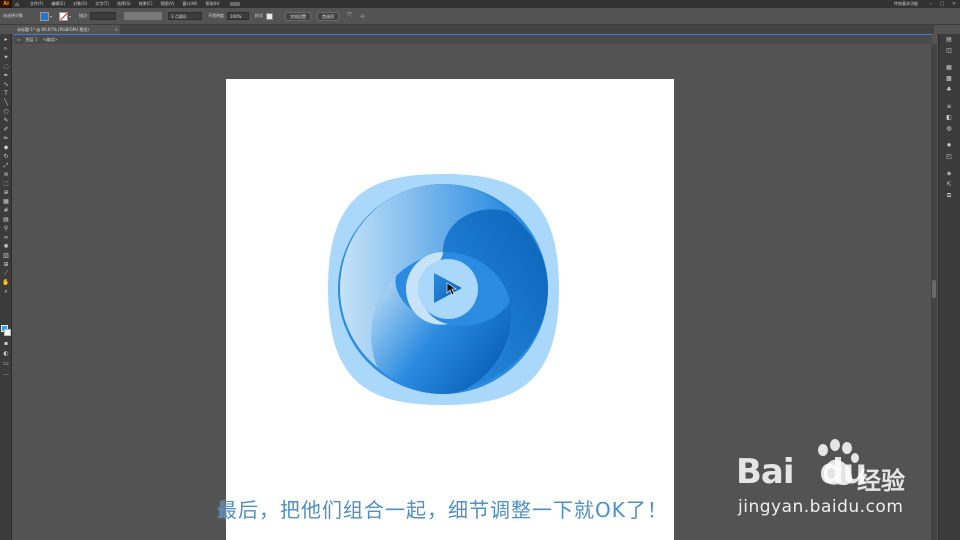 This screenshot has height=540, width=960. Describe the element at coordinates (6, 220) in the screenshot. I see `gradient-tool-icon: ▤` at that location.